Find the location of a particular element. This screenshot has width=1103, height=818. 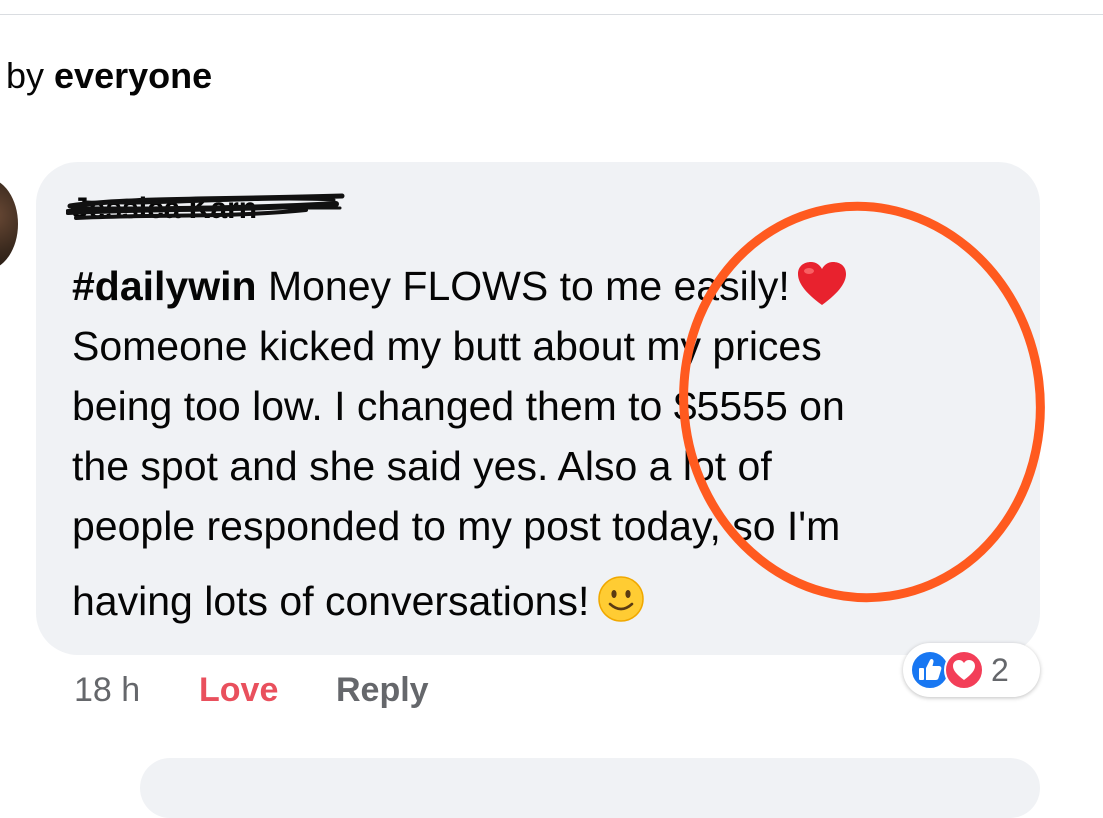

sort-value: everyone is located at coordinates (133, 75).